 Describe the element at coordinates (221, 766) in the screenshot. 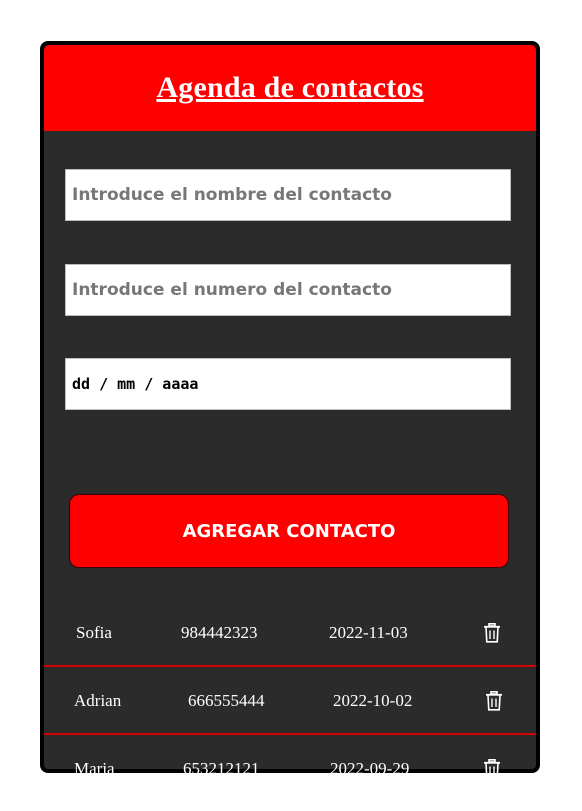

I see `contact-number: 653212121` at that location.